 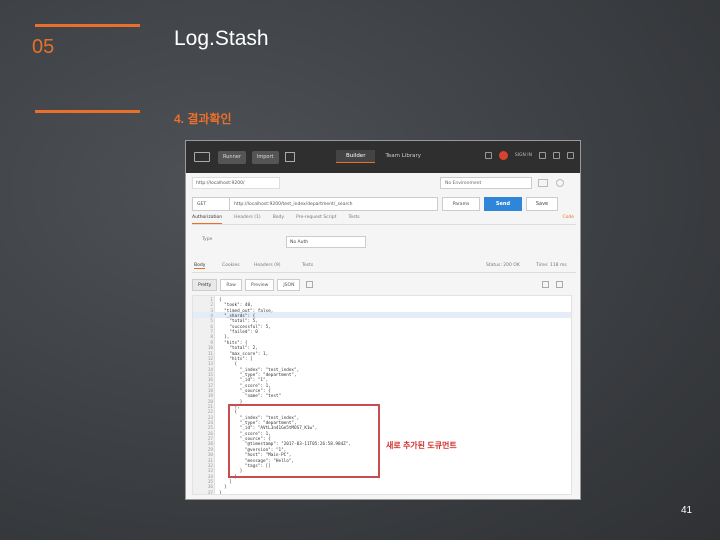 I want to click on code-line: "_score": 1,, so click(x=245, y=386).